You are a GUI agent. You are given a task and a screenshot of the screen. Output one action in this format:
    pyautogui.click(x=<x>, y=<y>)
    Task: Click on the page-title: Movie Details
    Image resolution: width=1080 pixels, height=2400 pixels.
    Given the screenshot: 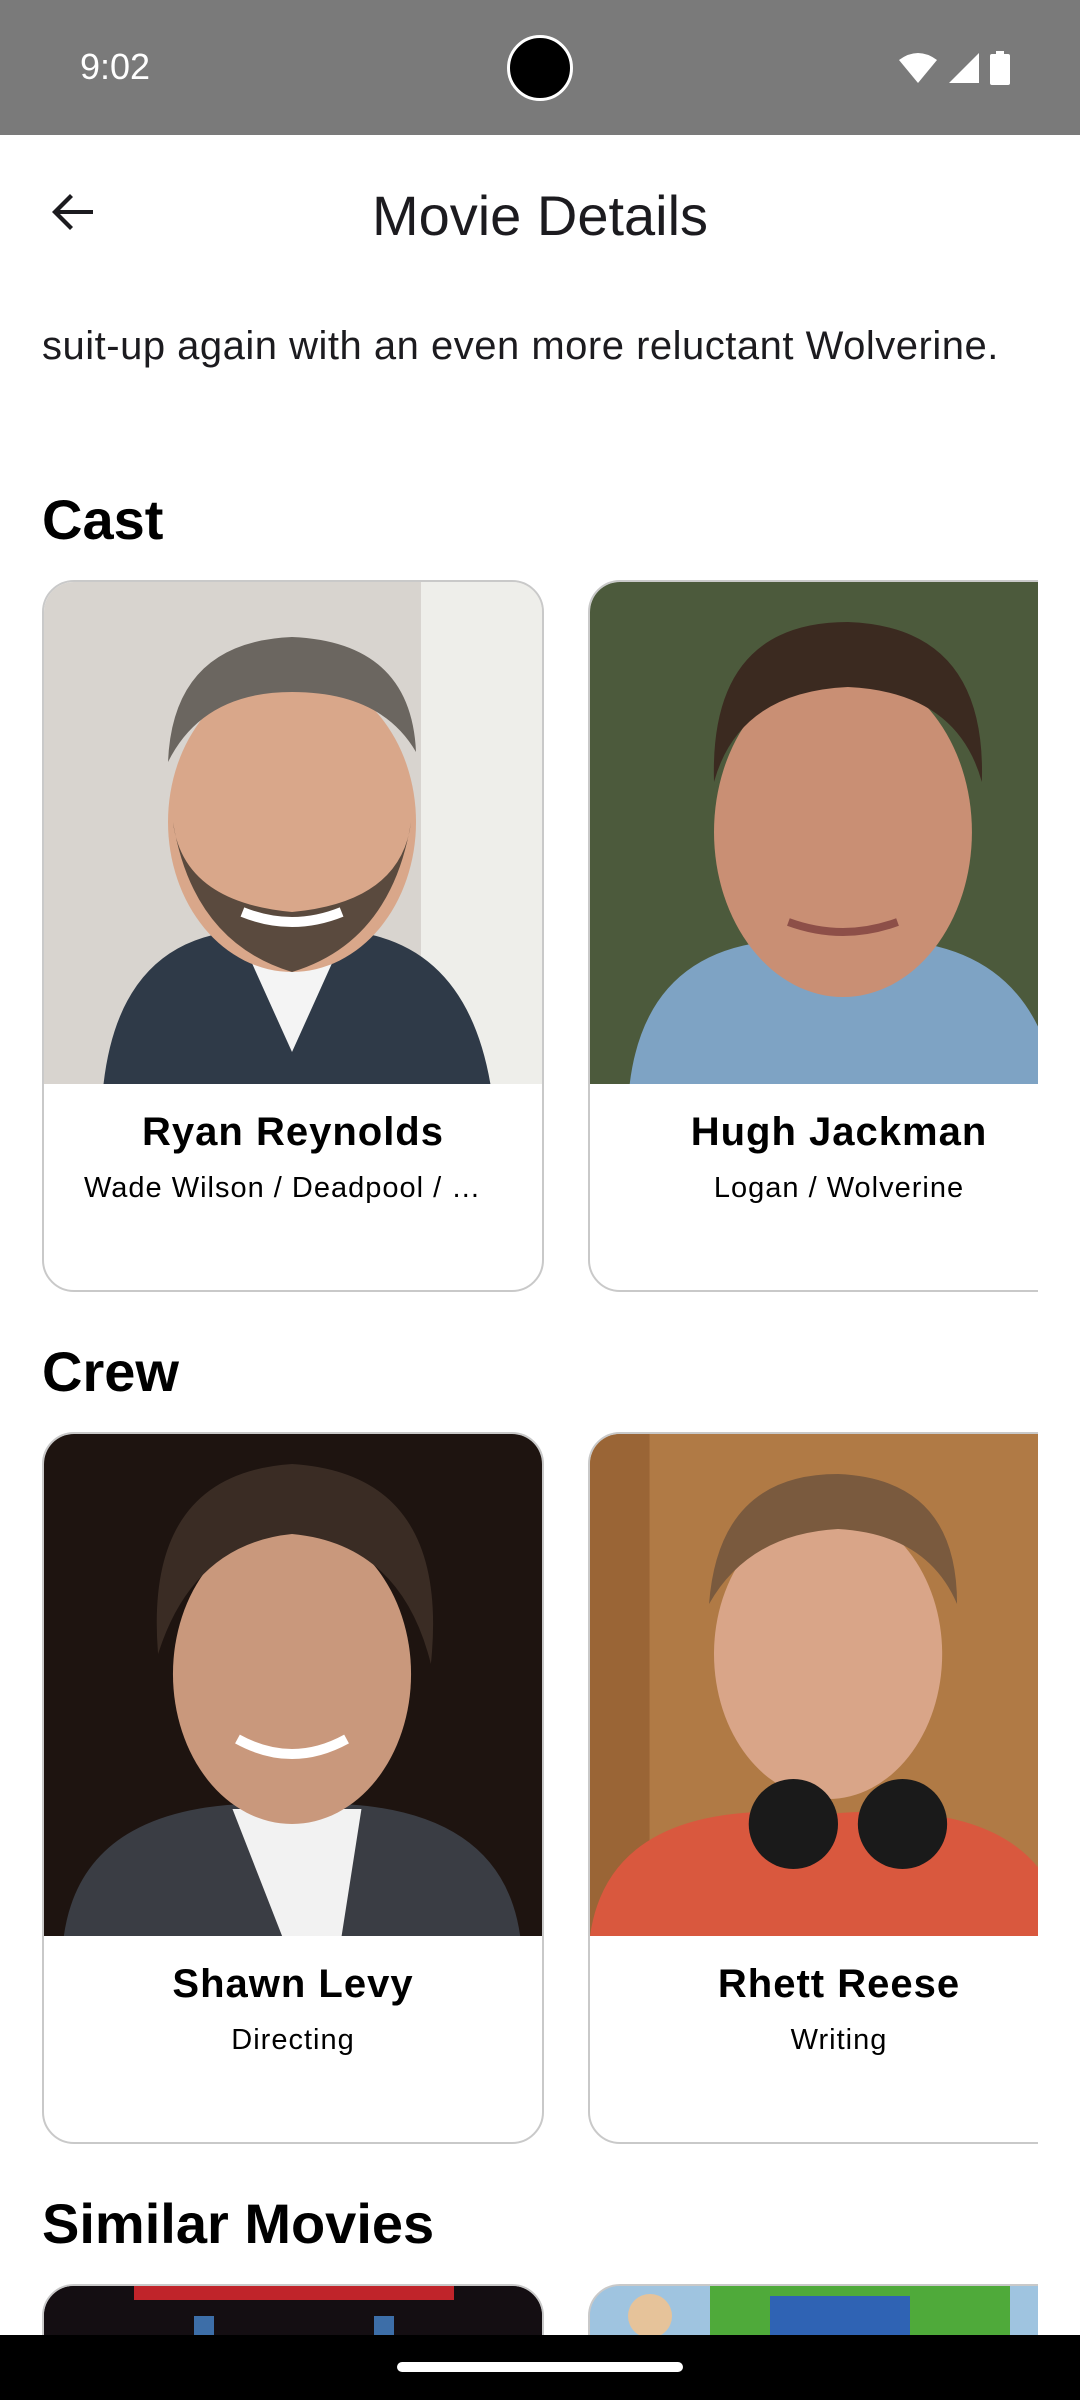 What is the action you would take?
    pyautogui.click(x=540, y=215)
    